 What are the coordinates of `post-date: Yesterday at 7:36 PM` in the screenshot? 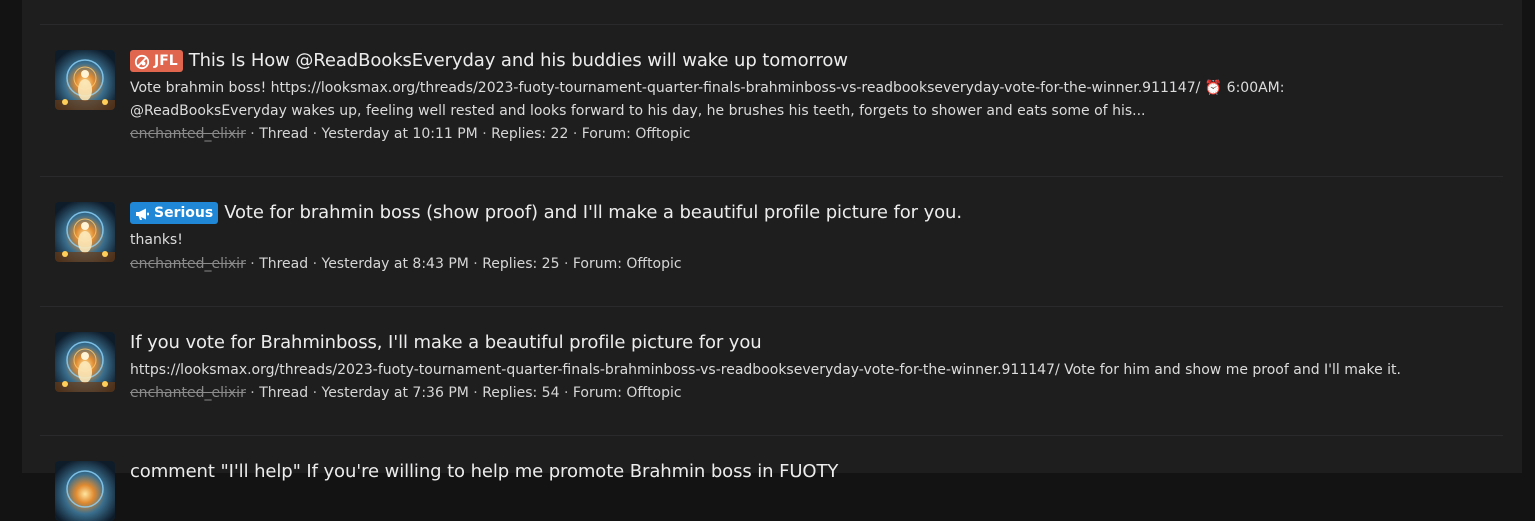 It's located at (395, 393).